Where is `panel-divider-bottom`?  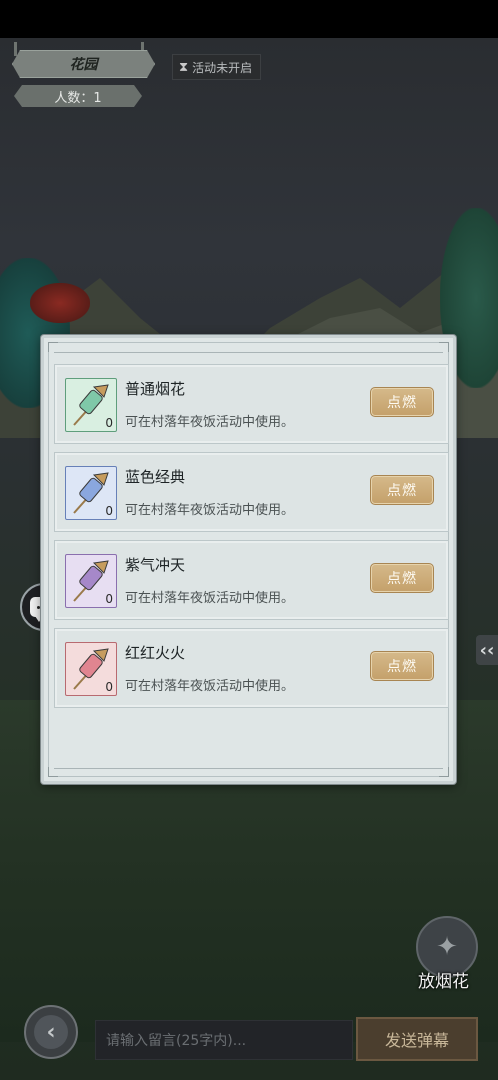
panel-divider-bottom is located at coordinates (248, 768).